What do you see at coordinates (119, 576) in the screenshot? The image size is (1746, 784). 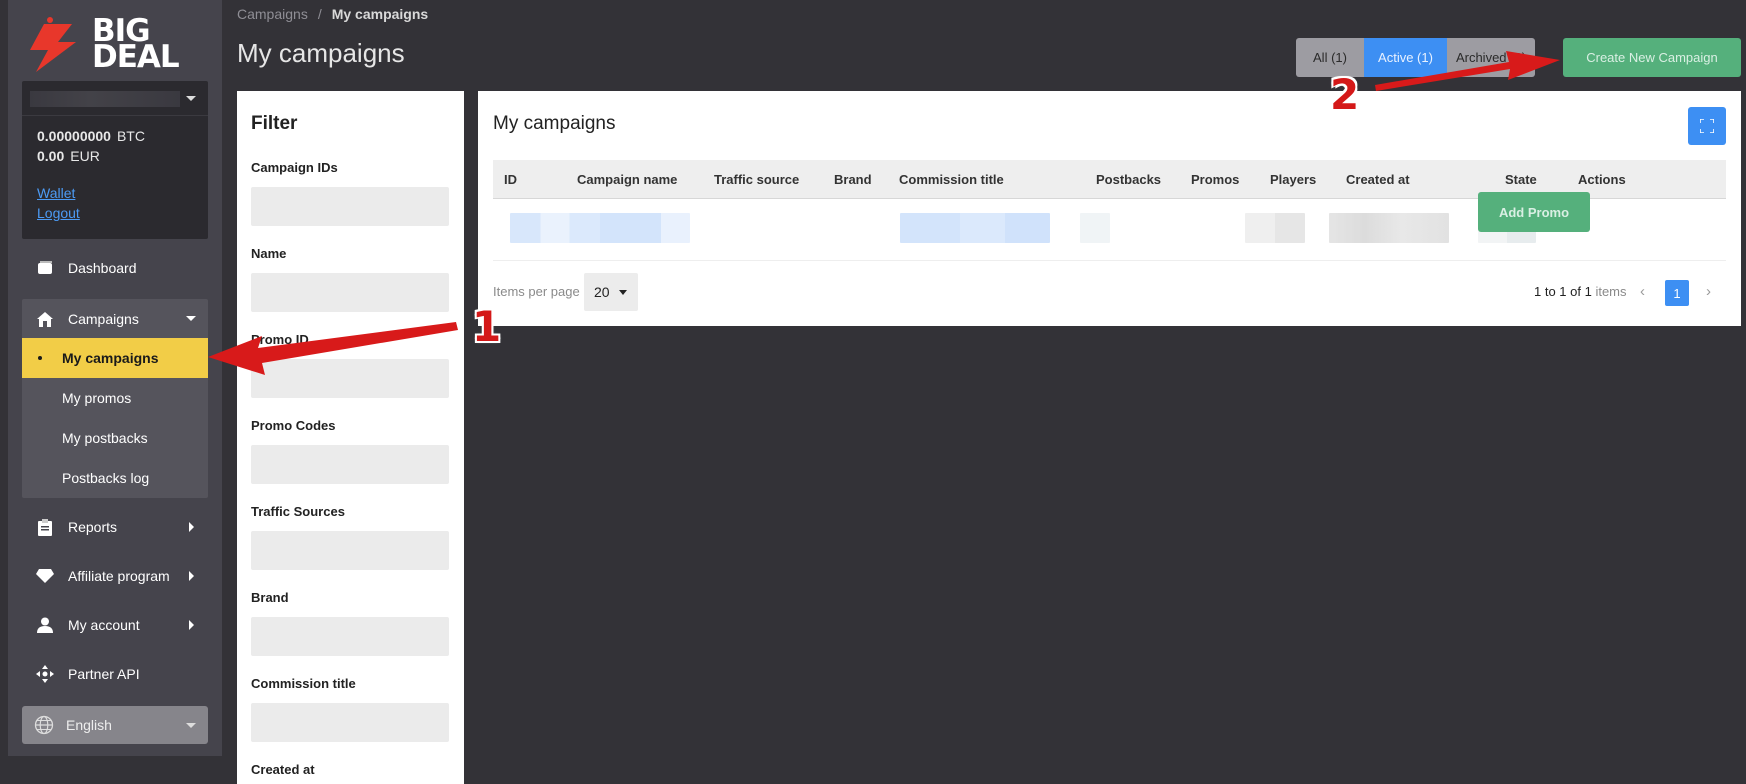 I see `sidebar-item-label: Affiliate program` at bounding box center [119, 576].